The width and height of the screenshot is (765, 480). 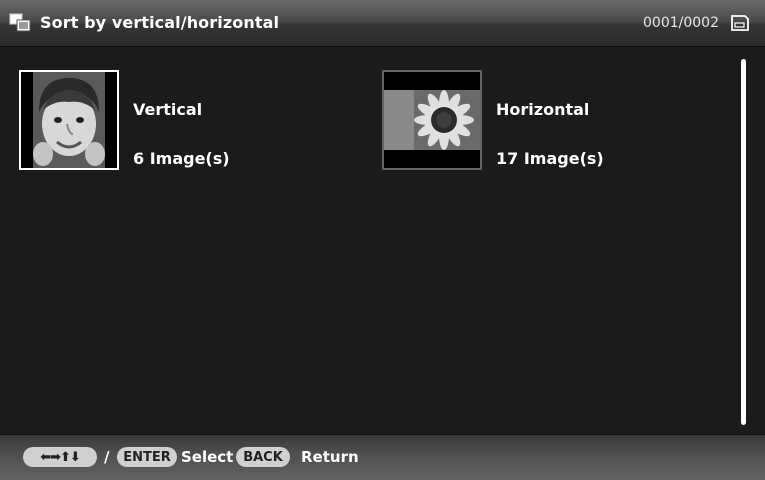 What do you see at coordinates (552, 120) in the screenshot?
I see `group-item-horizontal: Horizontal 17 Image(s)` at bounding box center [552, 120].